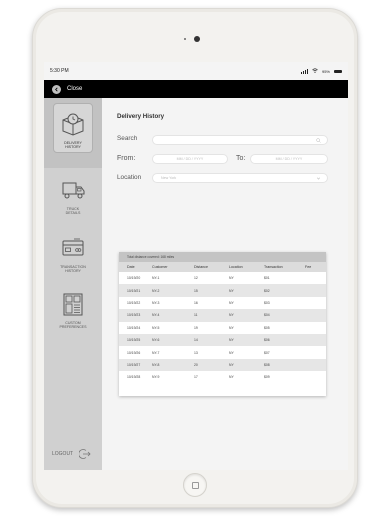 The width and height of the screenshot is (392, 522). I want to click on close-label: Close, so click(74, 89).